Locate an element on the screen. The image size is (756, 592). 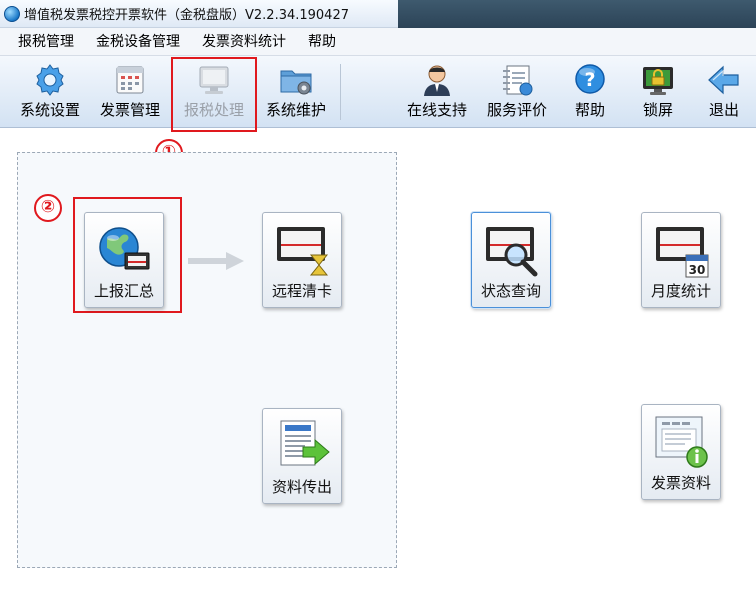
monthly-statistics-label: 月度统计 is located at coordinates (680, 291).